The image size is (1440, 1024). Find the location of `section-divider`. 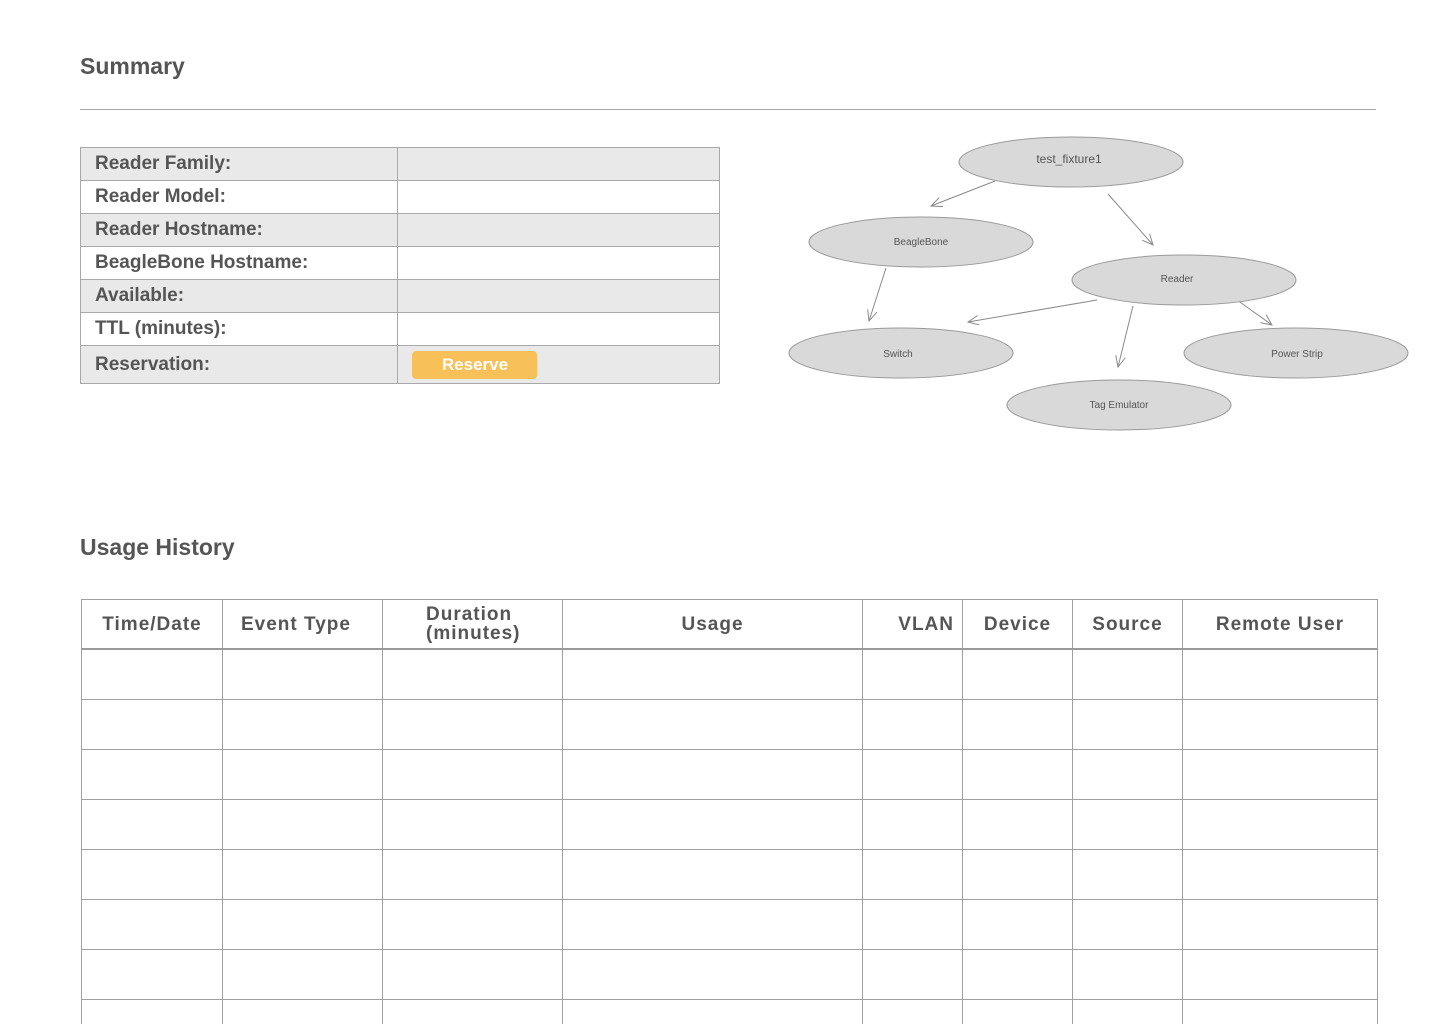

section-divider is located at coordinates (728, 109).